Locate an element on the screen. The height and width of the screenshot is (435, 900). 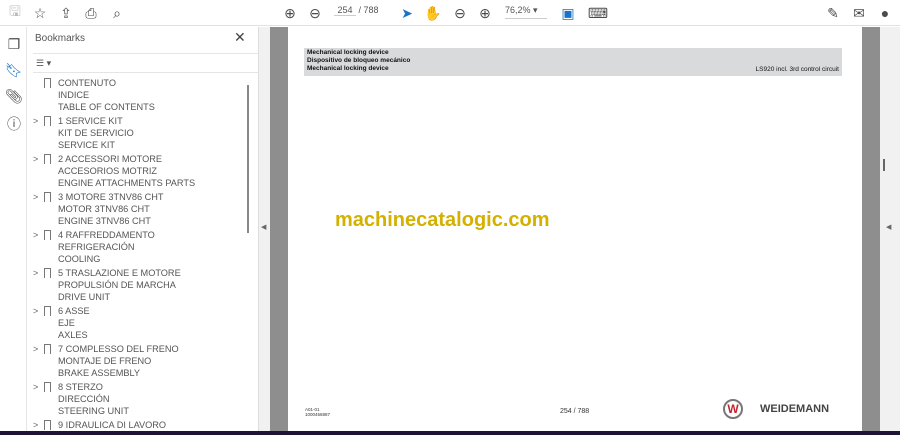
page-navigator: / 788 is located at coordinates (356, 10).